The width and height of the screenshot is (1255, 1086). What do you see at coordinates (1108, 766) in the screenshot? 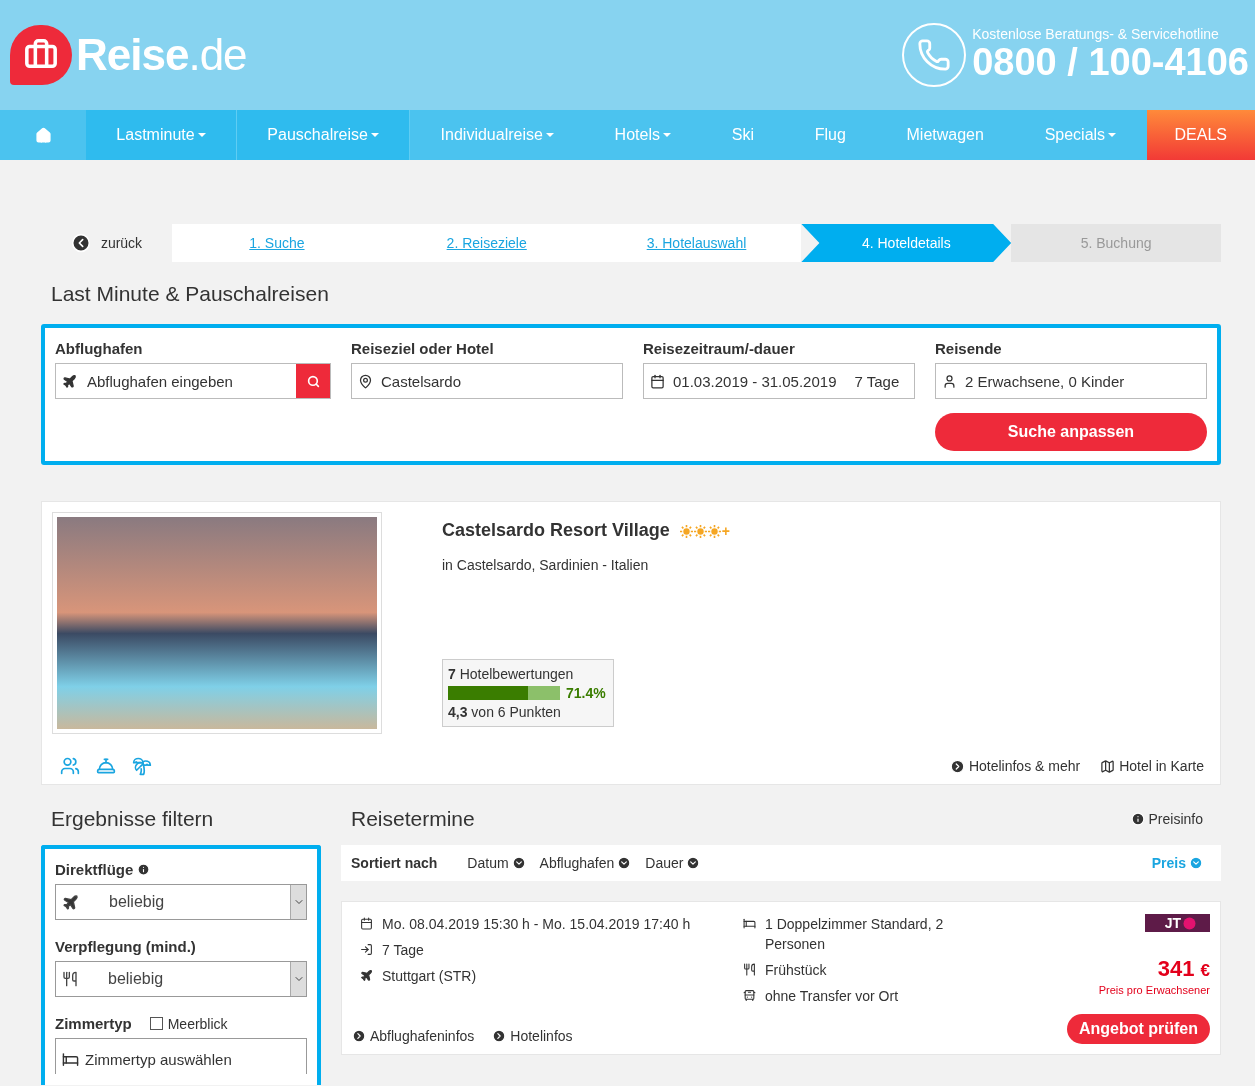
I see `map-icon` at bounding box center [1108, 766].